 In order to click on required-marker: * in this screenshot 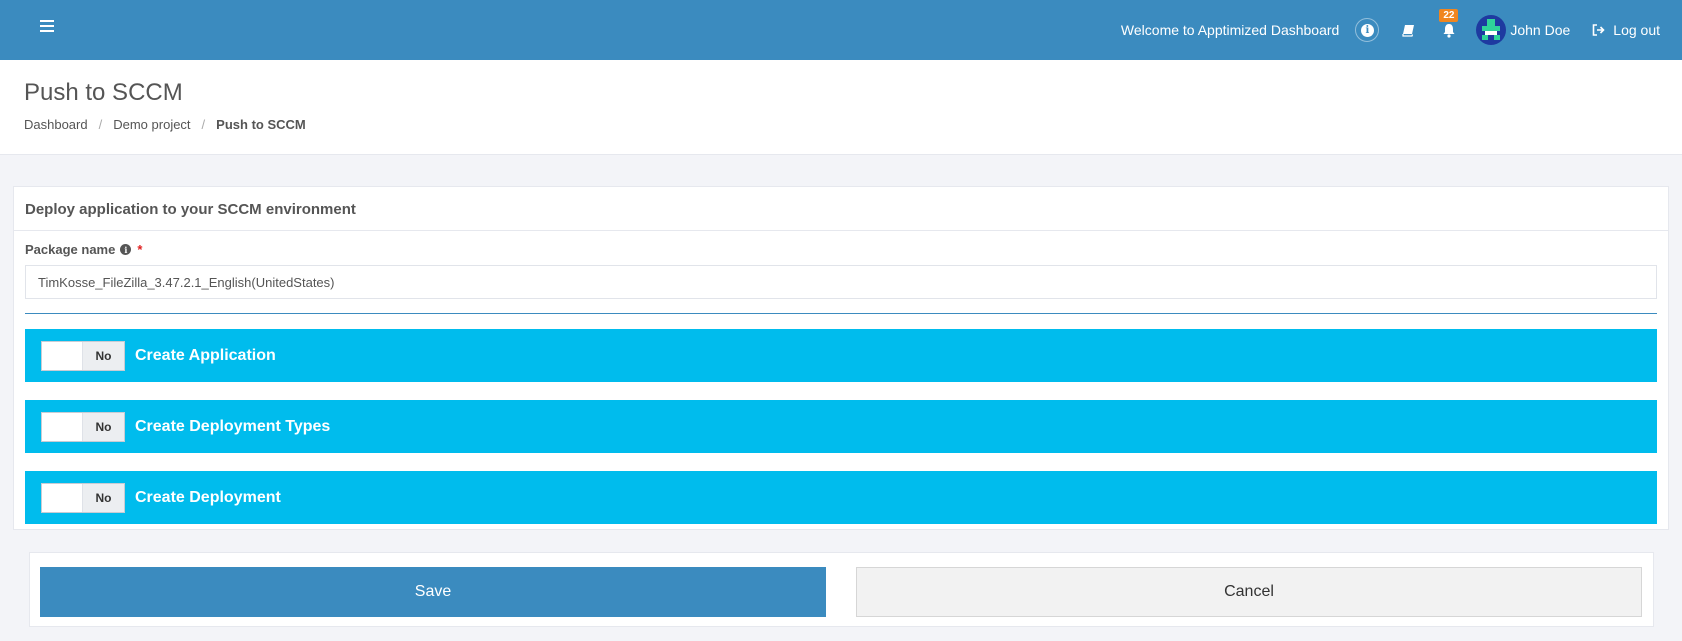, I will do `click(140, 249)`.